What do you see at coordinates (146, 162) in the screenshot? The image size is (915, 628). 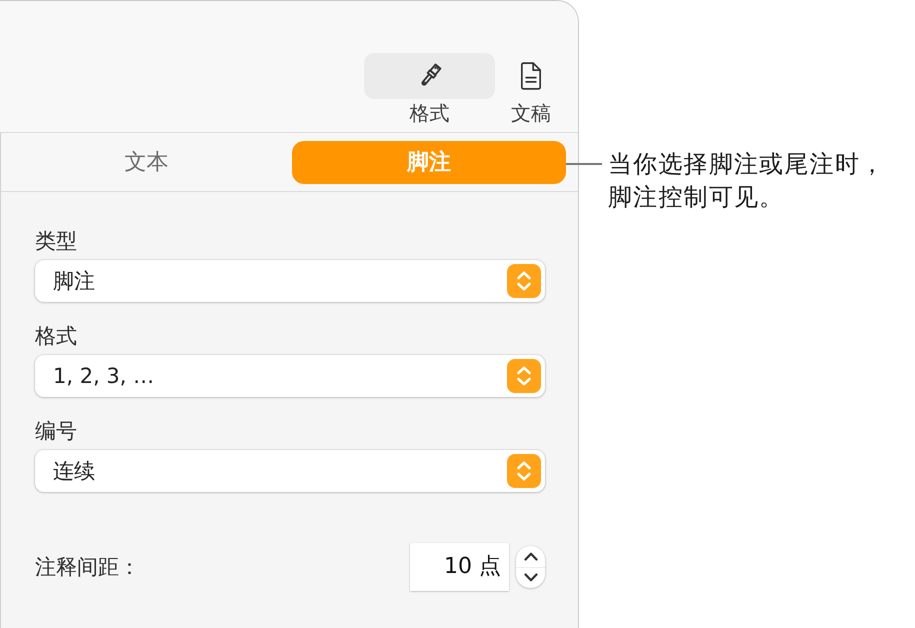 I see `tab: 文本` at bounding box center [146, 162].